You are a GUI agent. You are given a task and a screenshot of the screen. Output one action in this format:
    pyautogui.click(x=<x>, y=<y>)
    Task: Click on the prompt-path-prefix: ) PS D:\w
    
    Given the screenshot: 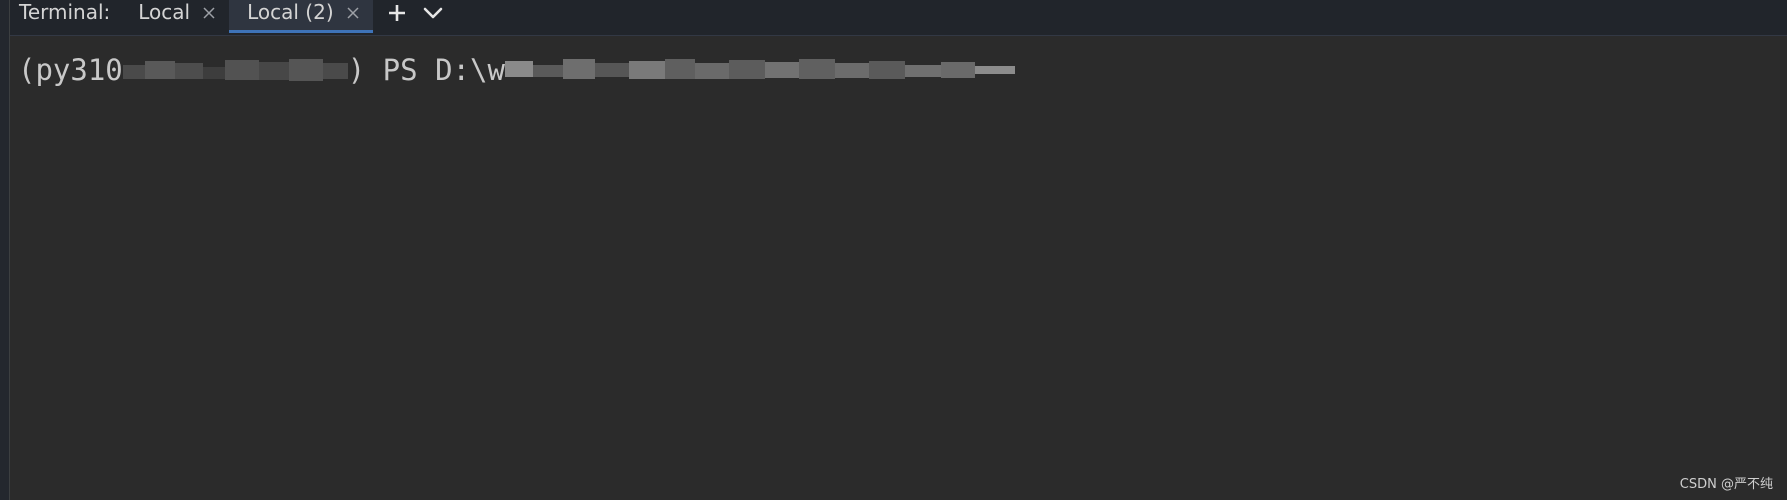 What is the action you would take?
    pyautogui.click(x=426, y=70)
    